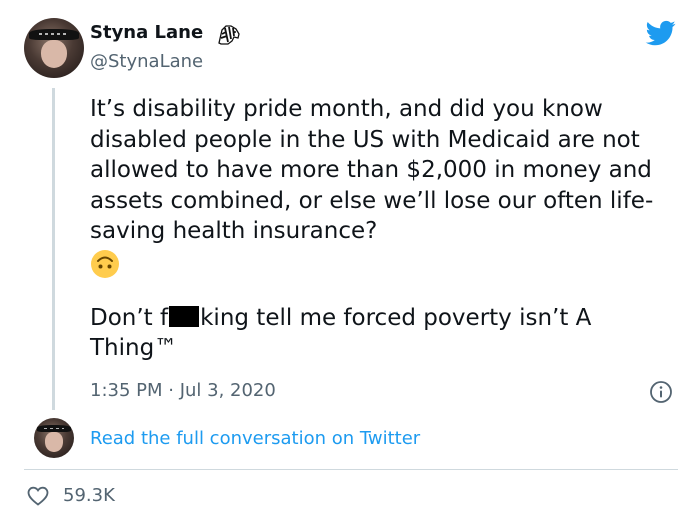 This screenshot has height=522, width=700. What do you see at coordinates (255, 438) in the screenshot?
I see `read-conversation-link: Read the full conversation on Twitter` at bounding box center [255, 438].